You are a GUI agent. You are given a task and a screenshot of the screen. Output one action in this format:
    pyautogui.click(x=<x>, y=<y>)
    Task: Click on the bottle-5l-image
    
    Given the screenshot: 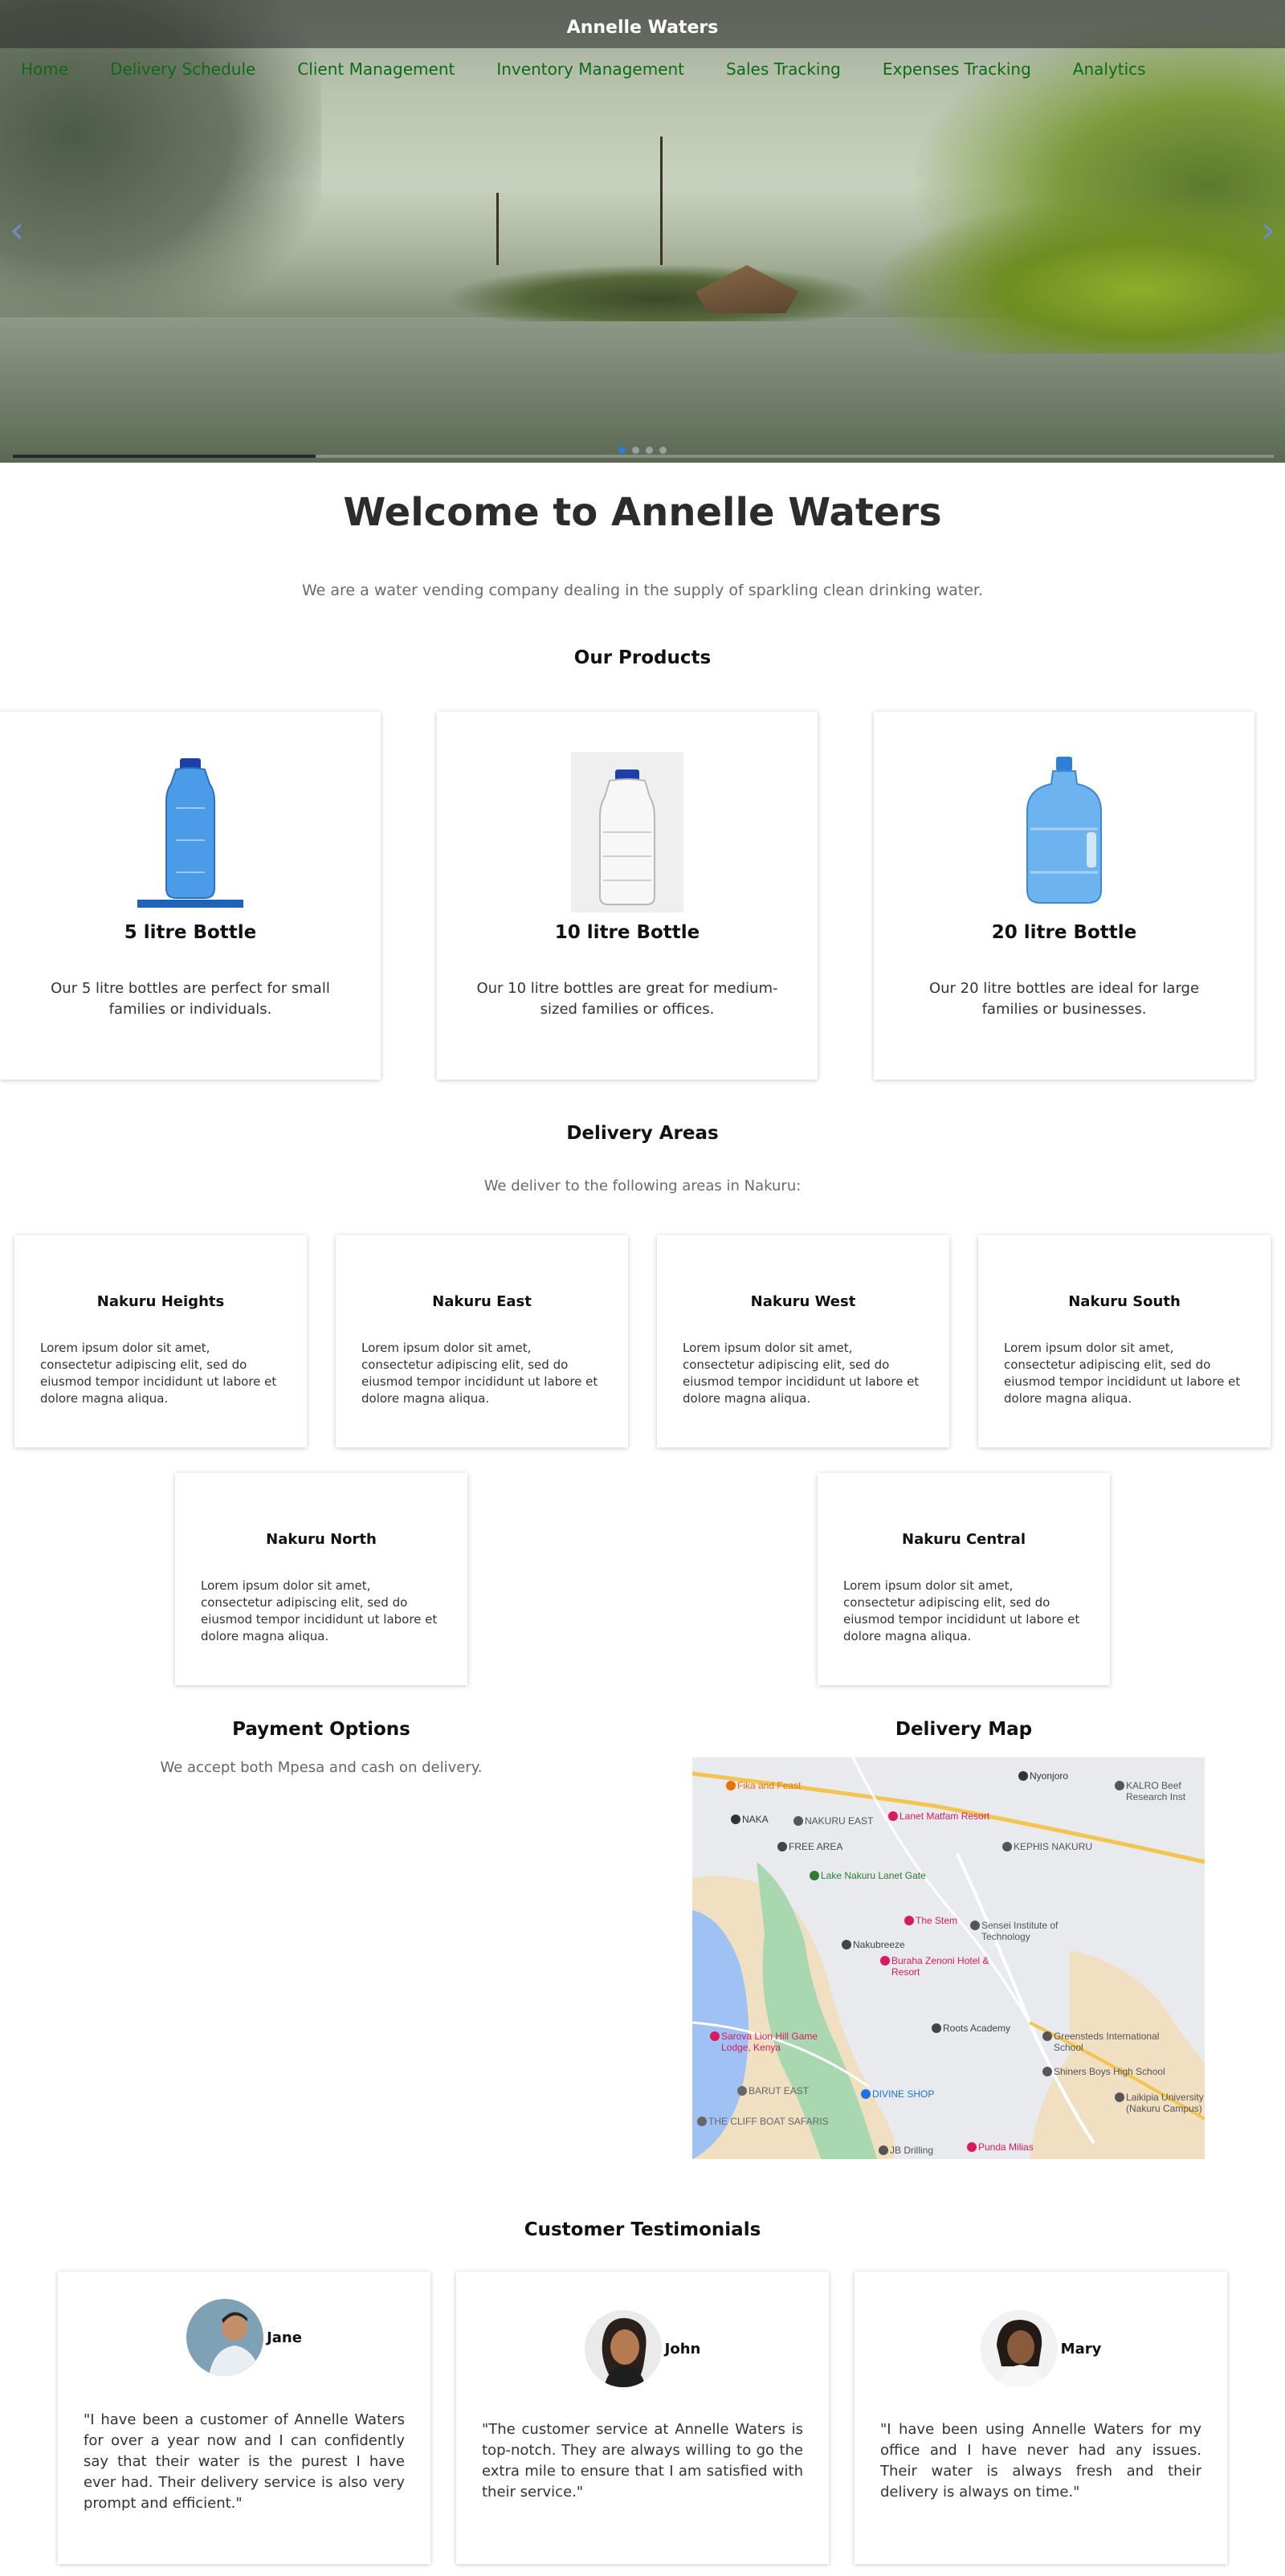 What is the action you would take?
    pyautogui.click(x=190, y=832)
    